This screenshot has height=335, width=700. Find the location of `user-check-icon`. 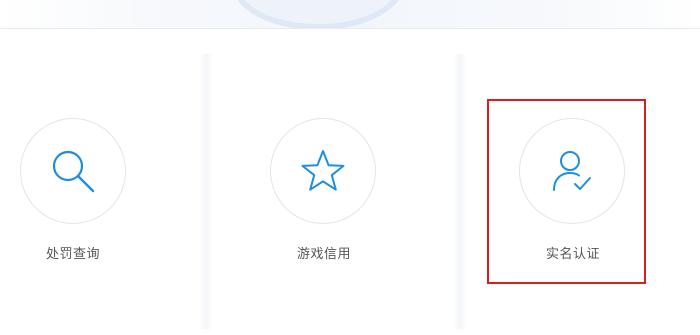

user-check-icon is located at coordinates (572, 171).